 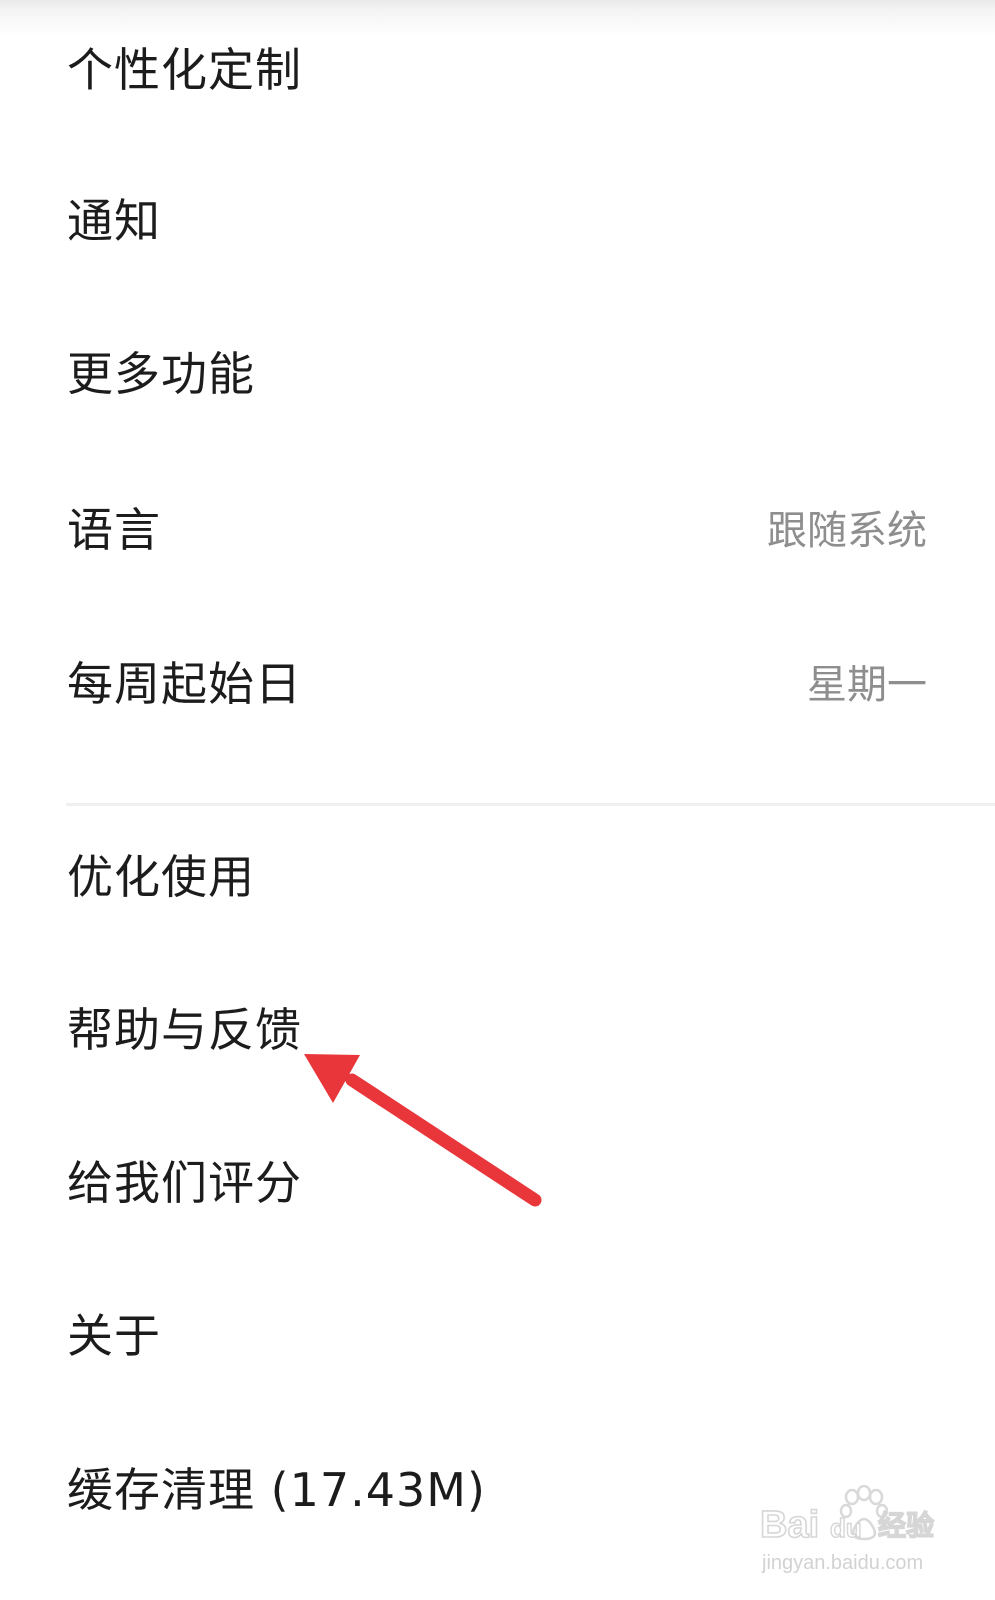 What do you see at coordinates (497, 1027) in the screenshot?
I see `settings-item-help-feedback: 帮助与反馈` at bounding box center [497, 1027].